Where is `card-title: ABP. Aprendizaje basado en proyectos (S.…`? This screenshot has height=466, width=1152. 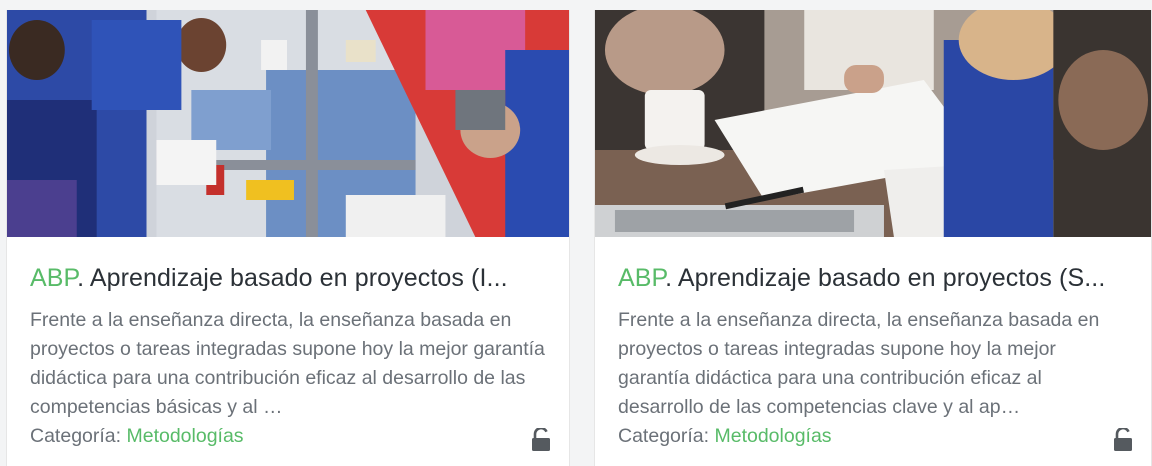 card-title: ABP. Aprendizaje basado en proyectos (S.… is located at coordinates (868, 278).